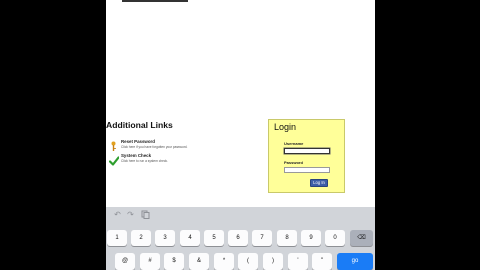 This screenshot has height=270, width=480. Describe the element at coordinates (125, 261) in the screenshot. I see `key-at: @` at that location.